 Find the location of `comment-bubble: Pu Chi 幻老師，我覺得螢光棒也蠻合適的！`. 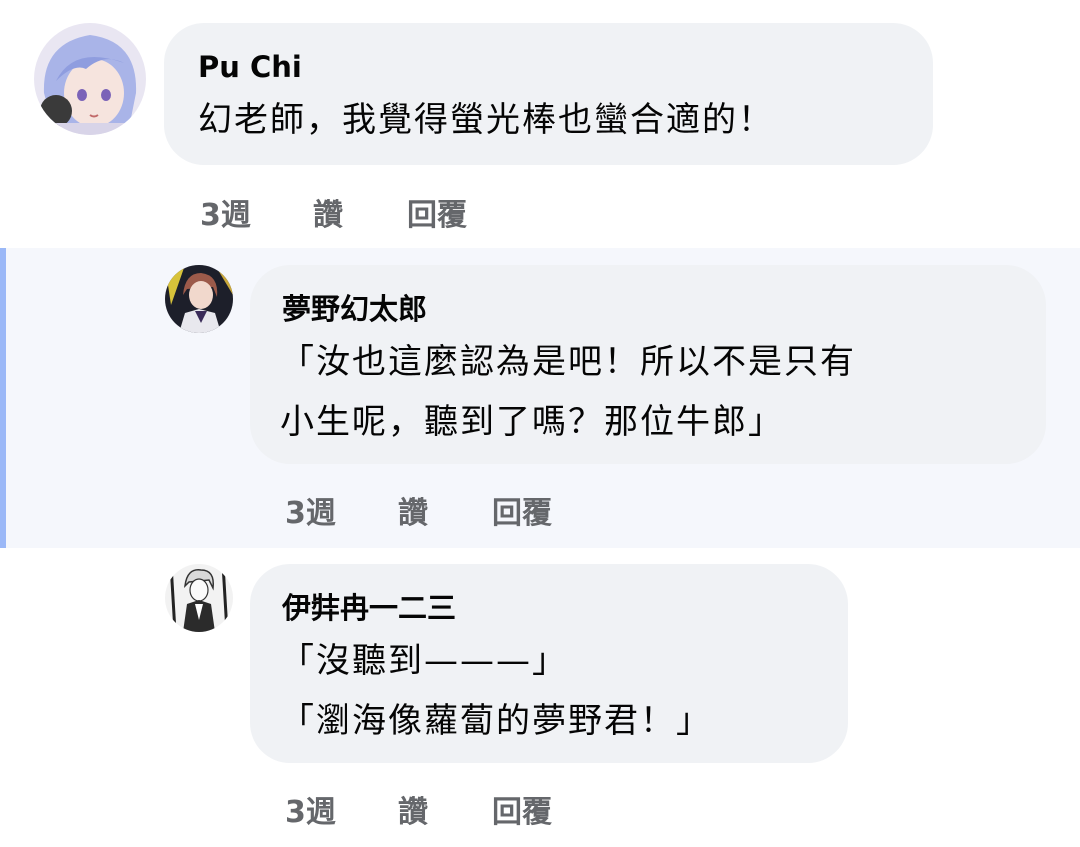

comment-bubble: Pu Chi 幻老師，我覺得螢光棒也蠻合適的！ is located at coordinates (548, 94).